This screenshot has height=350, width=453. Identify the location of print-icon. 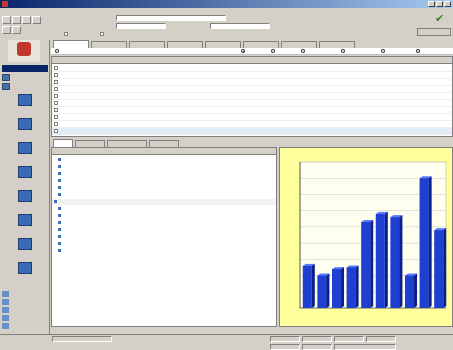
(26, 20).